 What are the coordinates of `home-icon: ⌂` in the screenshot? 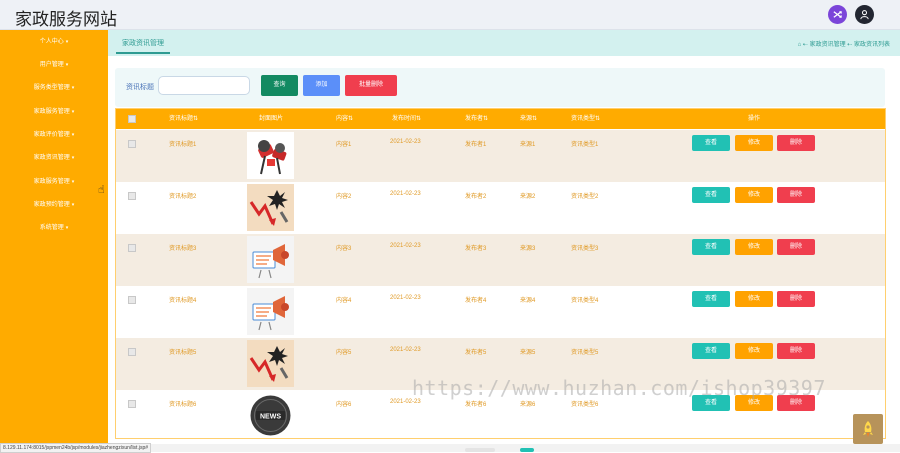 It's located at (800, 45).